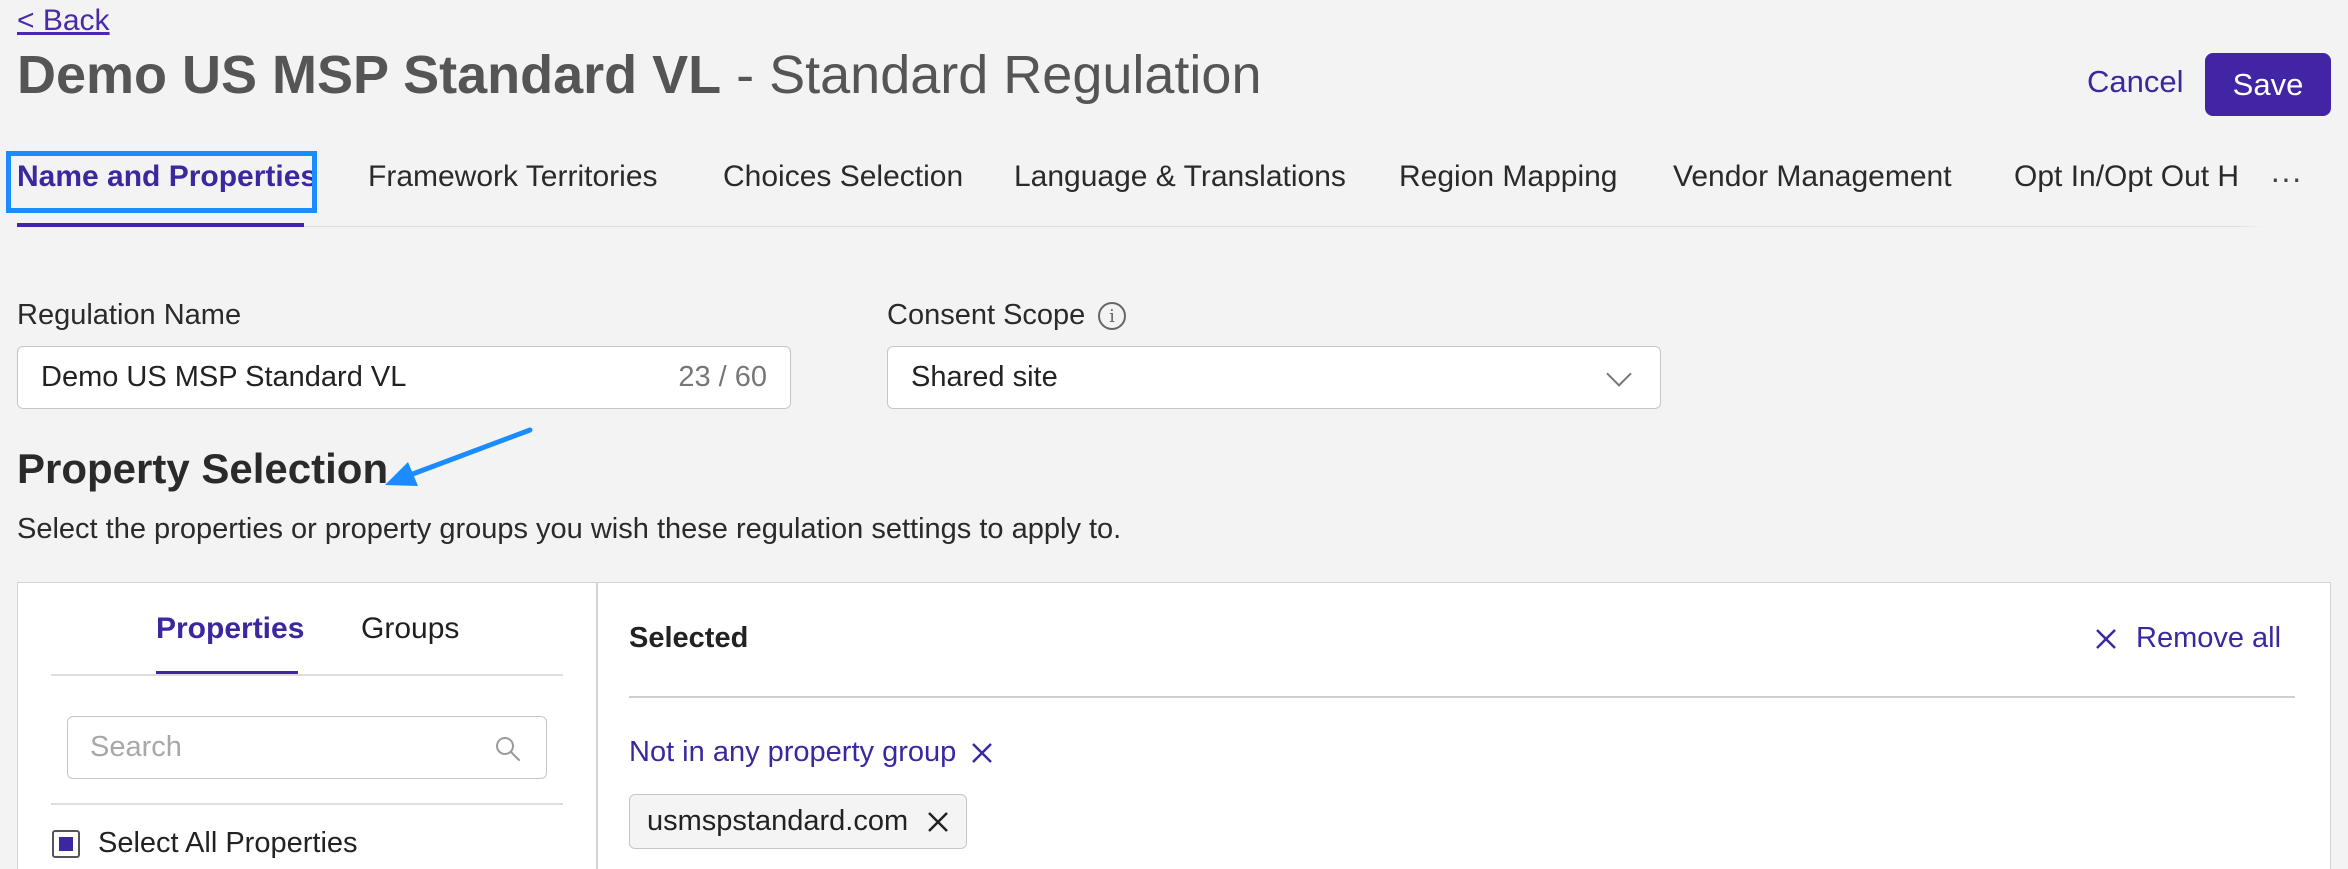 The image size is (2348, 869). What do you see at coordinates (307, 675) in the screenshot?
I see `left-tabs-divider` at bounding box center [307, 675].